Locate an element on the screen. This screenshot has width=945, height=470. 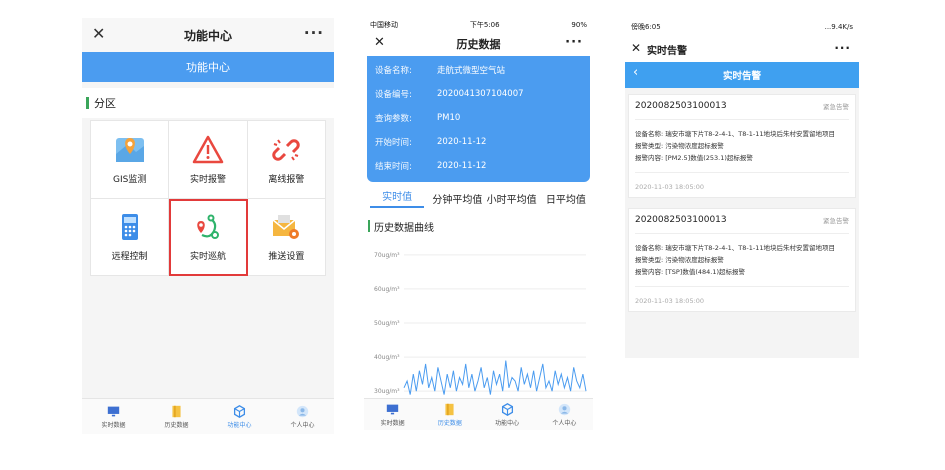
network-speed: ...9.4K/s is located at coordinates (838, 27).